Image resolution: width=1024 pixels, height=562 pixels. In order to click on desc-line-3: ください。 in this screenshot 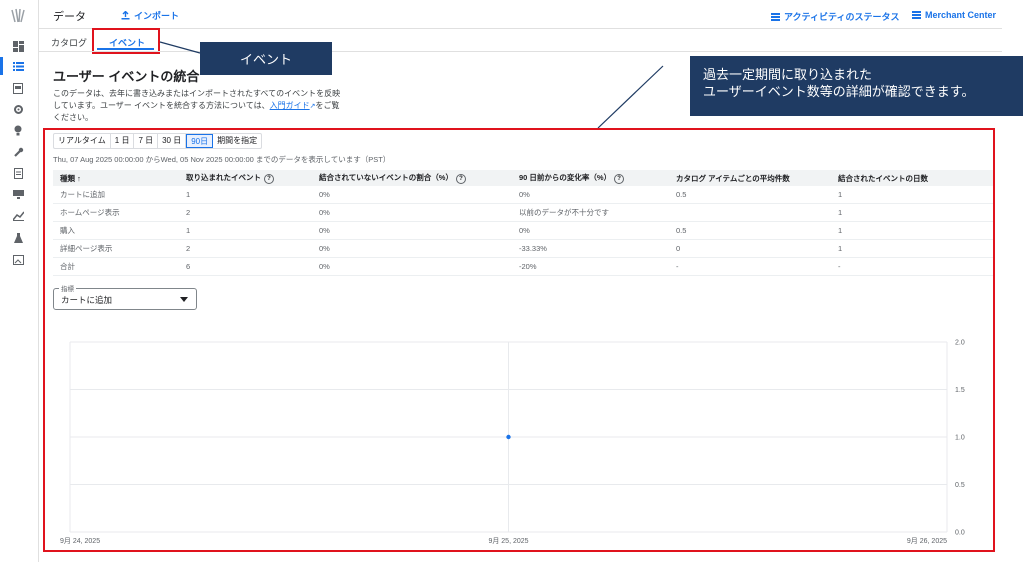, I will do `click(73, 117)`.